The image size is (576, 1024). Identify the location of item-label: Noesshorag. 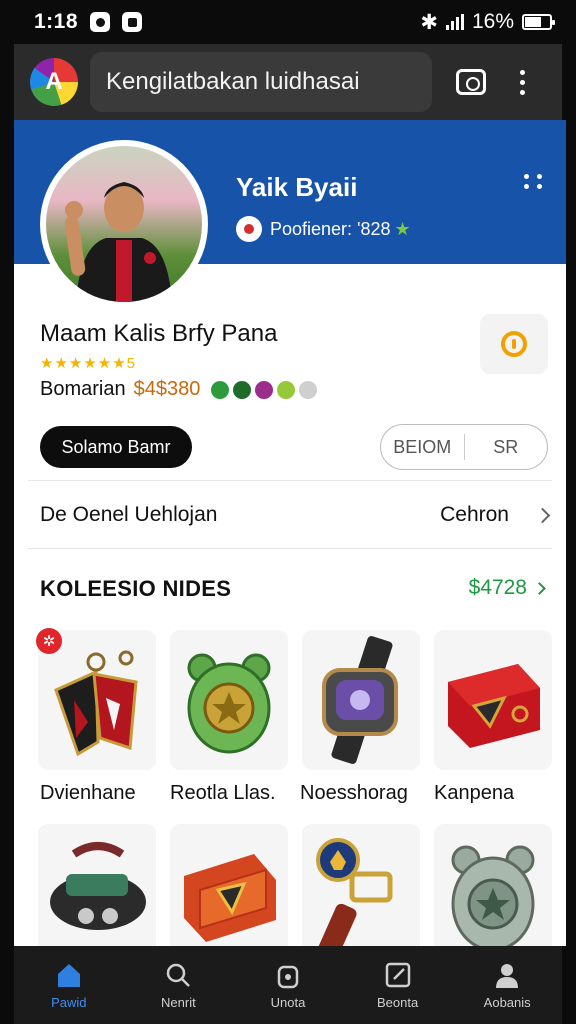
(354, 793).